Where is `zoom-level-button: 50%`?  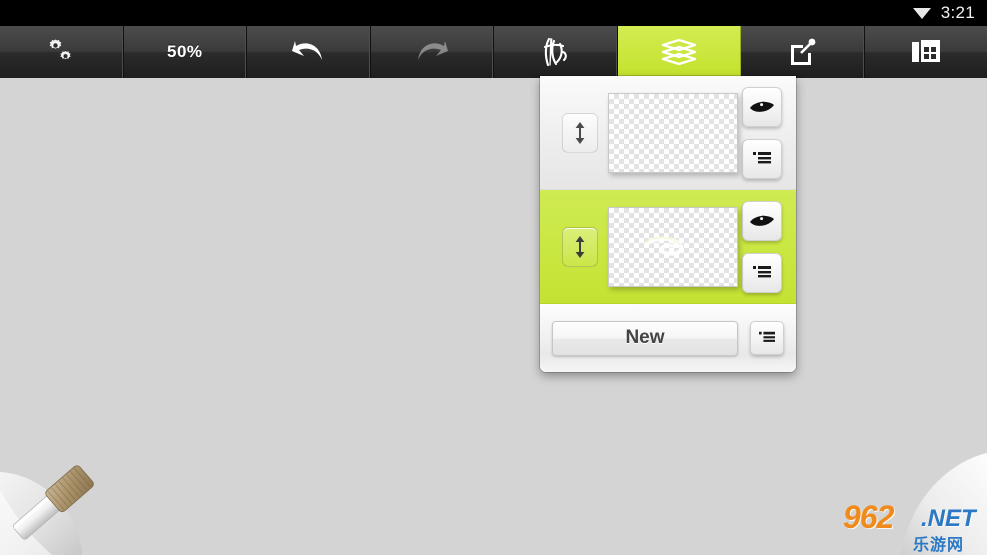 zoom-level-button: 50% is located at coordinates (185, 52).